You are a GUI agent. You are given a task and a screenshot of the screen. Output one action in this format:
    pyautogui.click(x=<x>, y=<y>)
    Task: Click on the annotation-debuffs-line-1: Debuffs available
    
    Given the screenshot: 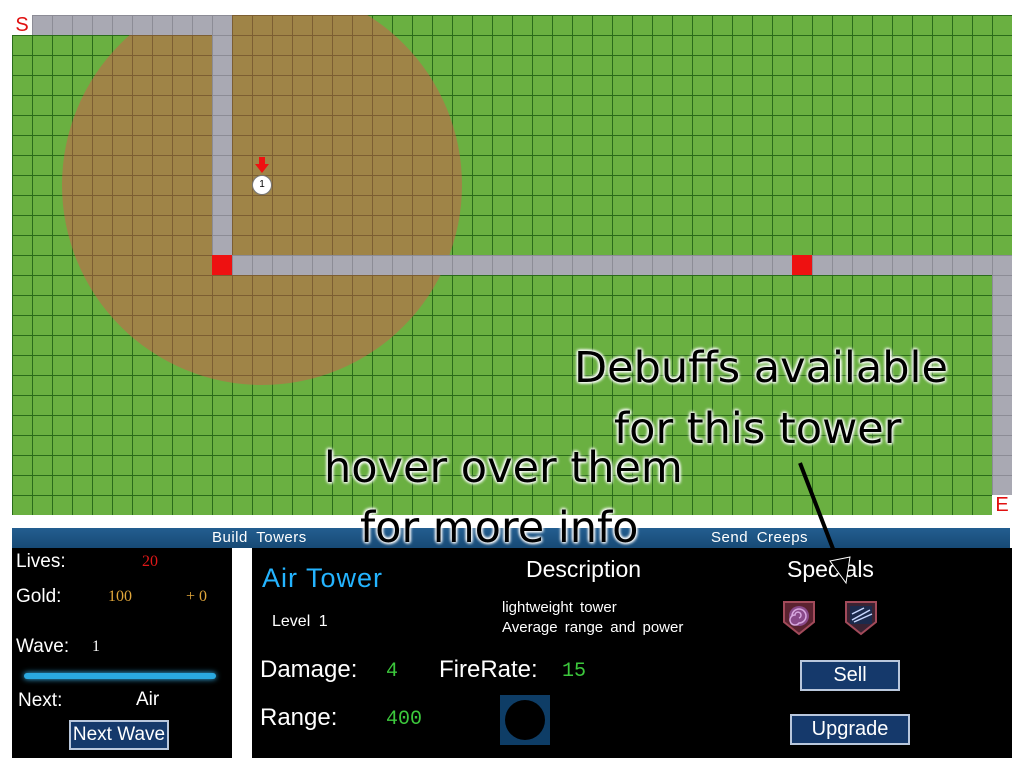 What is the action you would take?
    pyautogui.click(x=761, y=368)
    